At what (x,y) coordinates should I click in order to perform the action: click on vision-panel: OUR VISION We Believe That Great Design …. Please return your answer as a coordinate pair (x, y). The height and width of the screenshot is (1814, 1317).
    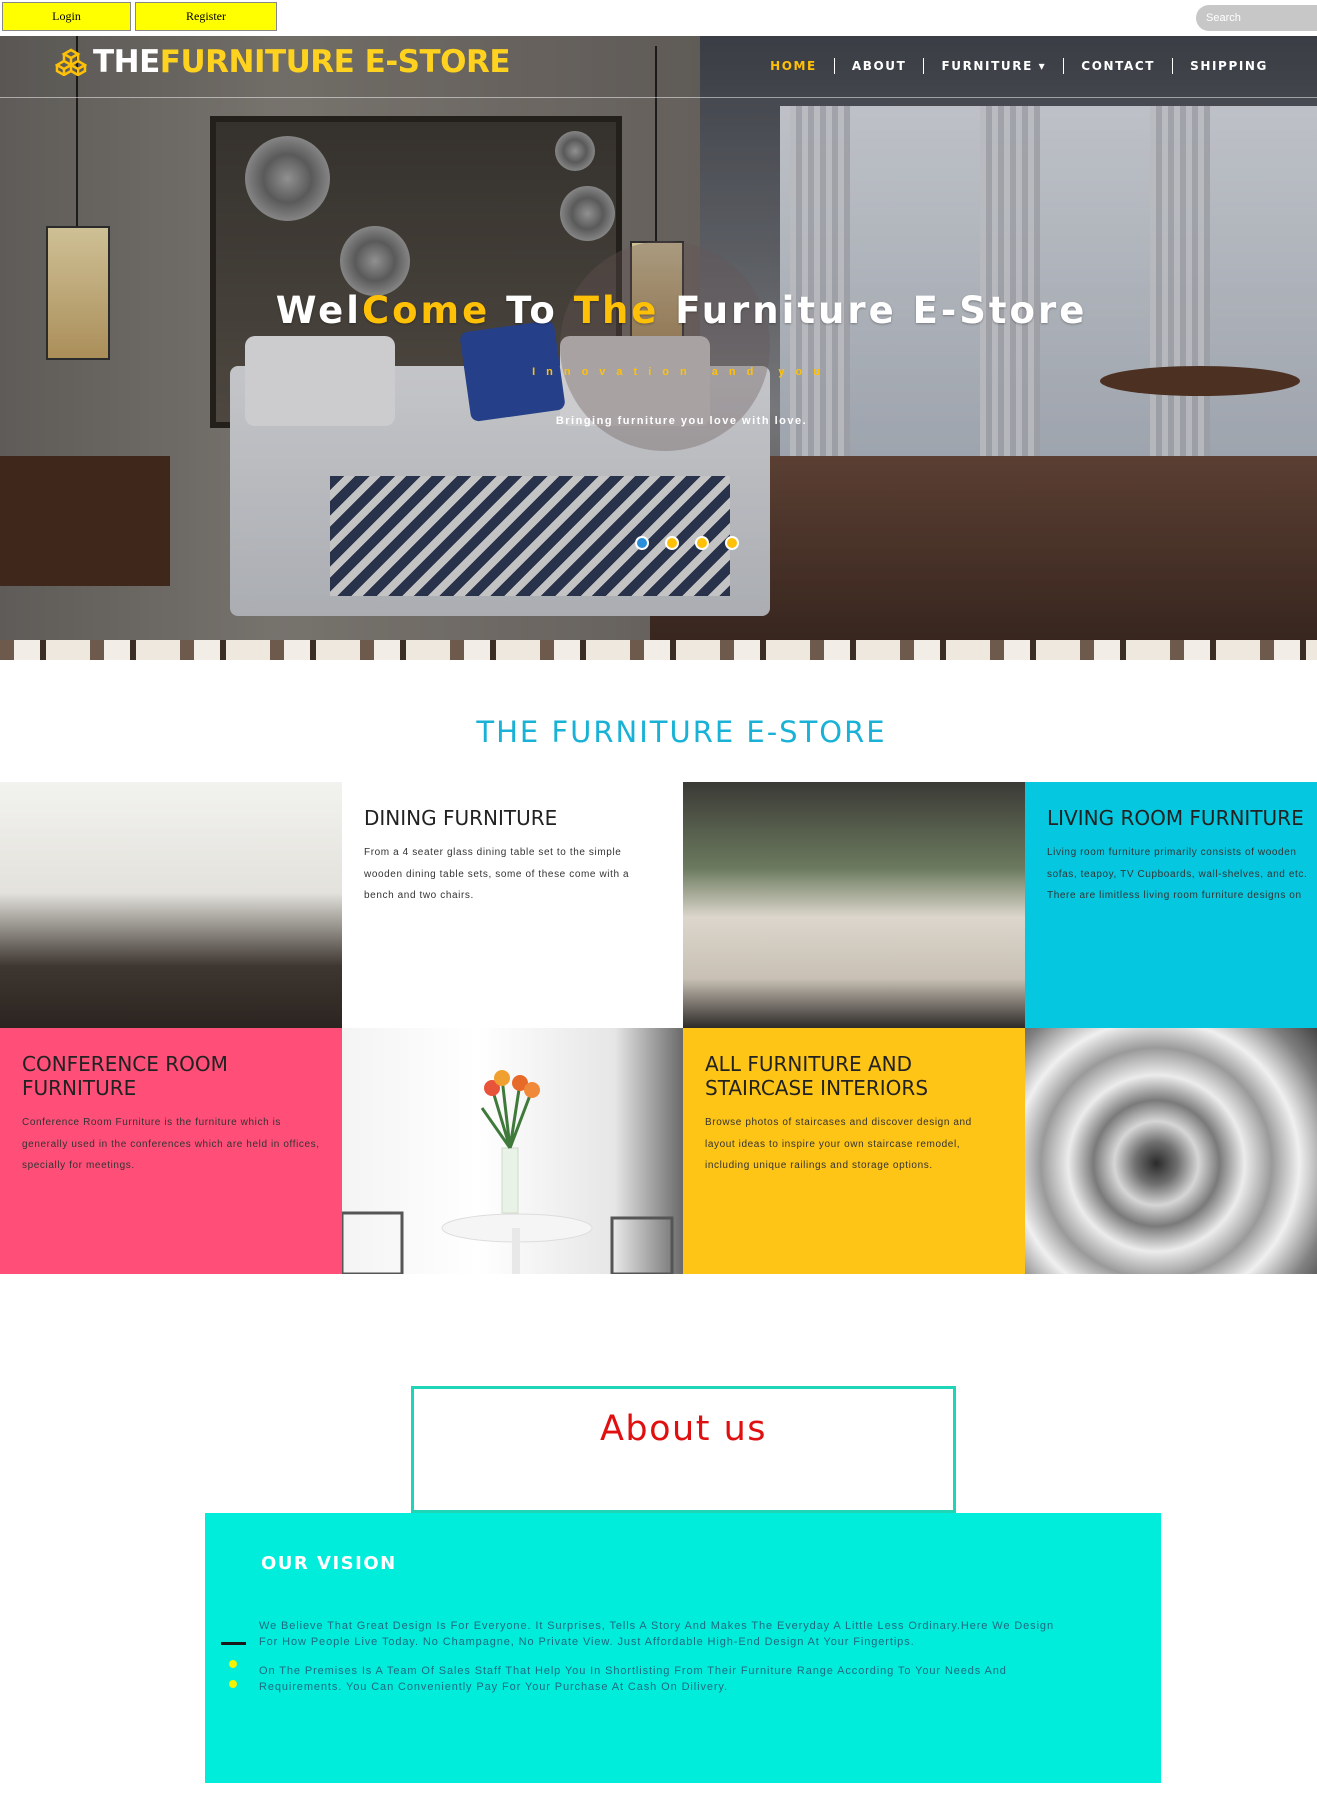
    Looking at the image, I should click on (683, 1648).